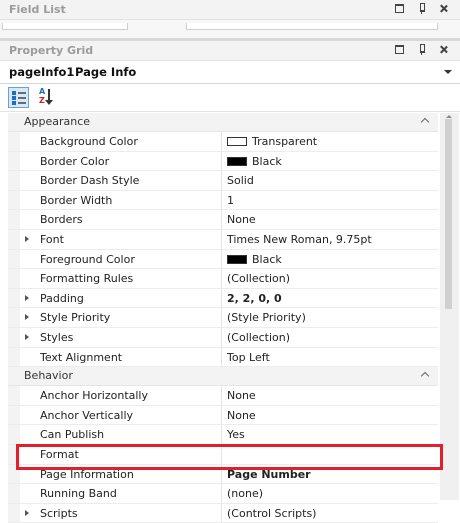 The image size is (460, 523). I want to click on property-value: Transparent, so click(272, 141).